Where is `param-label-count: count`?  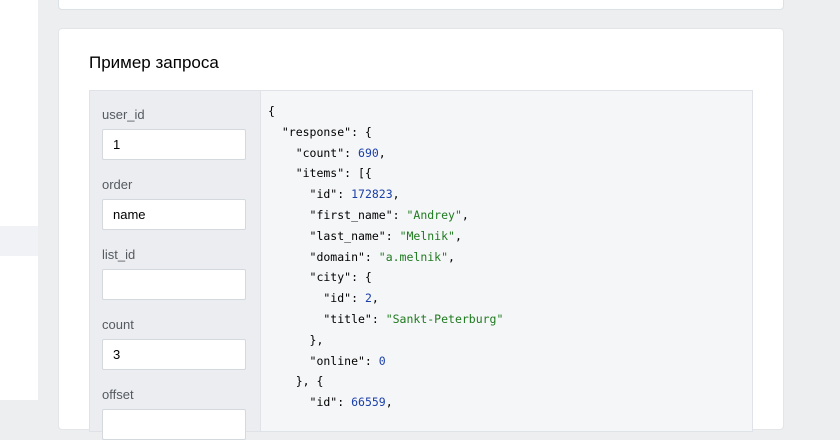
param-label-count: count is located at coordinates (118, 324).